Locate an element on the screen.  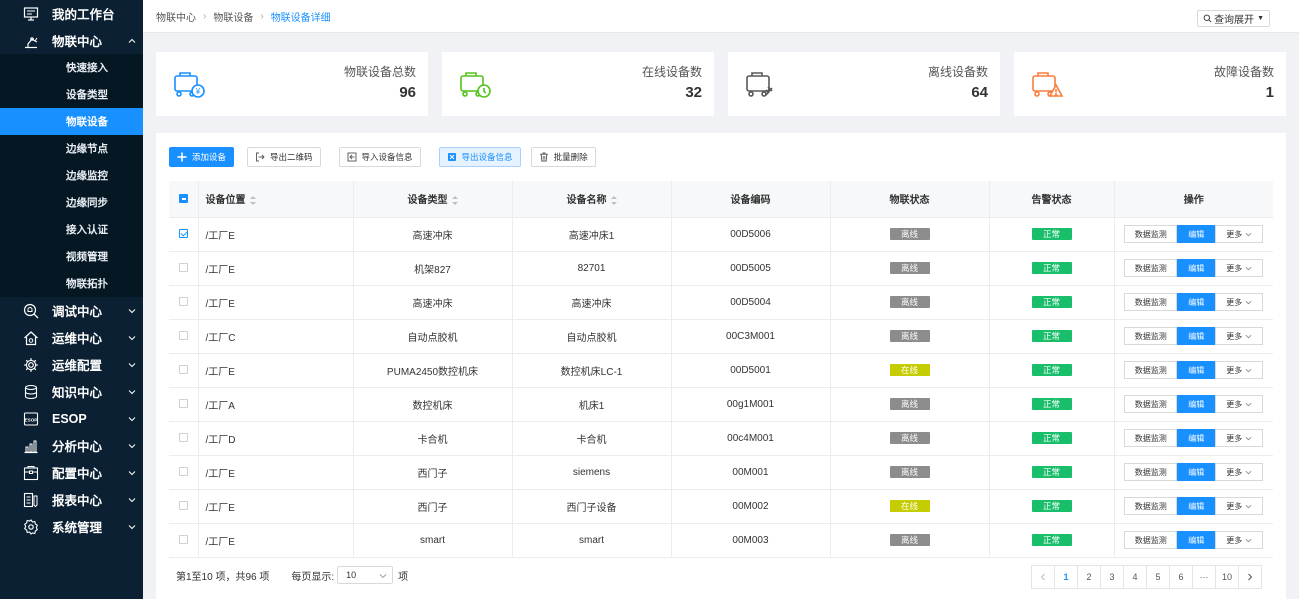
page-button: 4 is located at coordinates (1135, 577).